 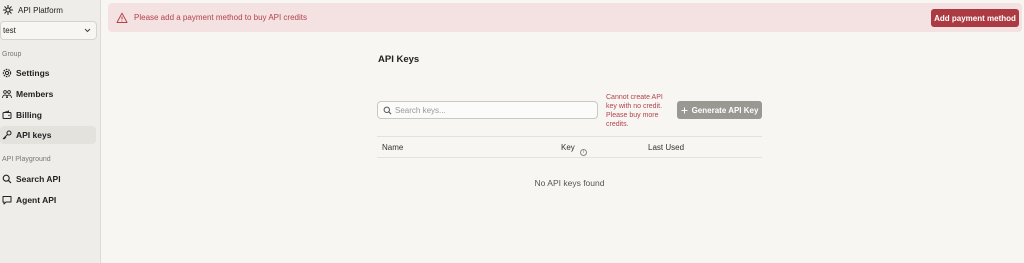 What do you see at coordinates (684, 110) in the screenshot?
I see `plus-icon` at bounding box center [684, 110].